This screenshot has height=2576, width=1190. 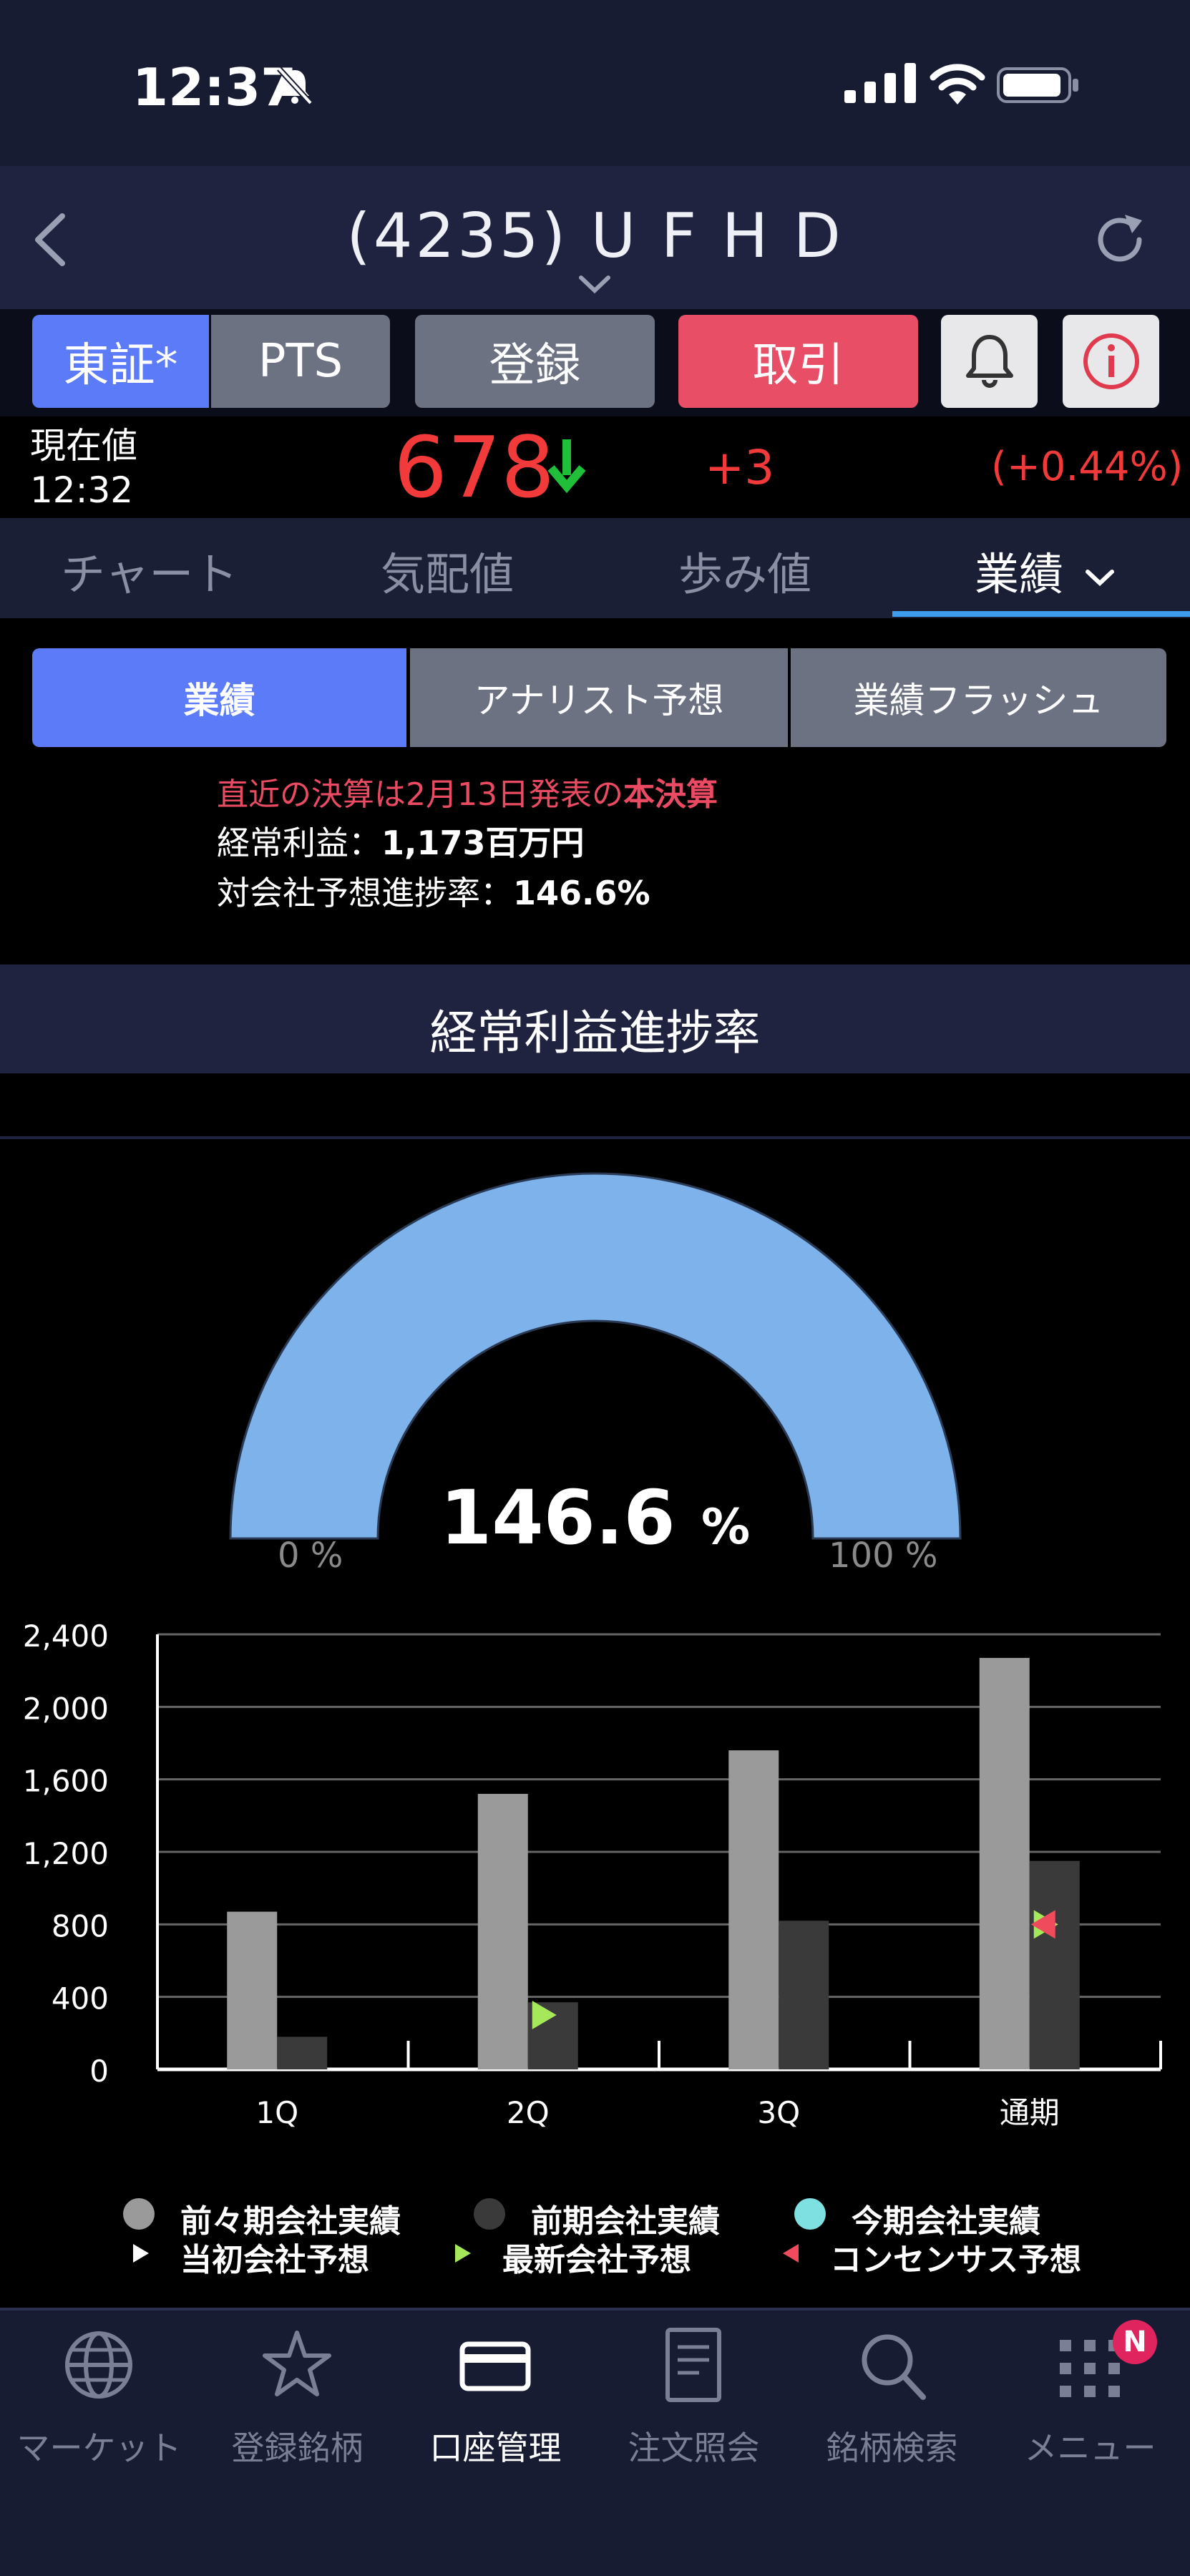 What do you see at coordinates (495, 2448) in the screenshot?
I see `nav-label: 口座管理` at bounding box center [495, 2448].